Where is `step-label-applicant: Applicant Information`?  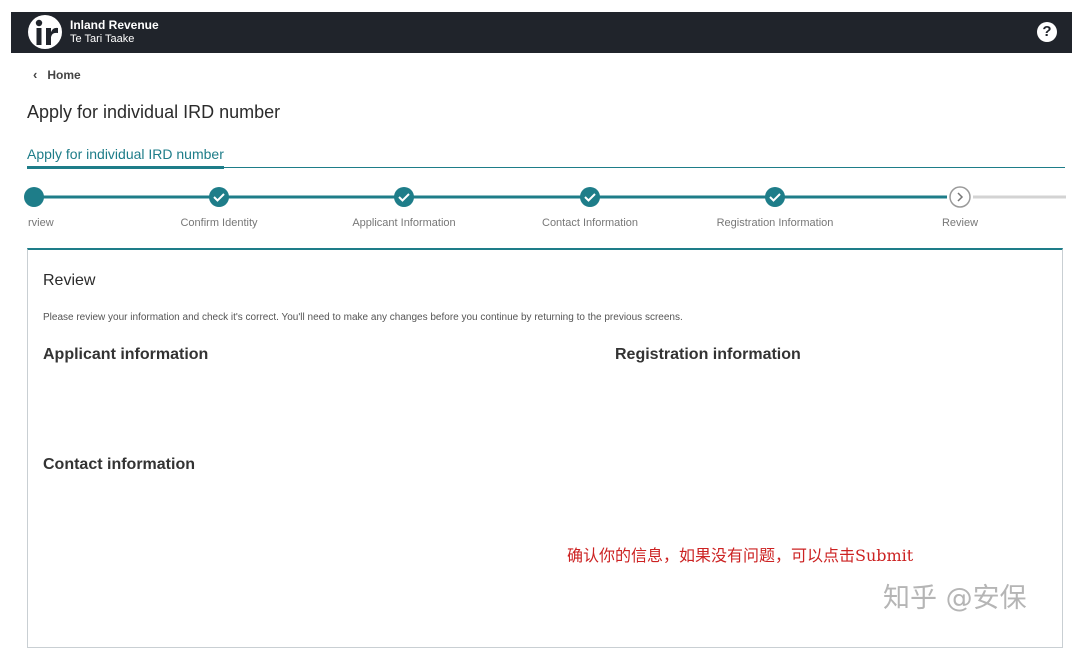 step-label-applicant: Applicant Information is located at coordinates (403, 223).